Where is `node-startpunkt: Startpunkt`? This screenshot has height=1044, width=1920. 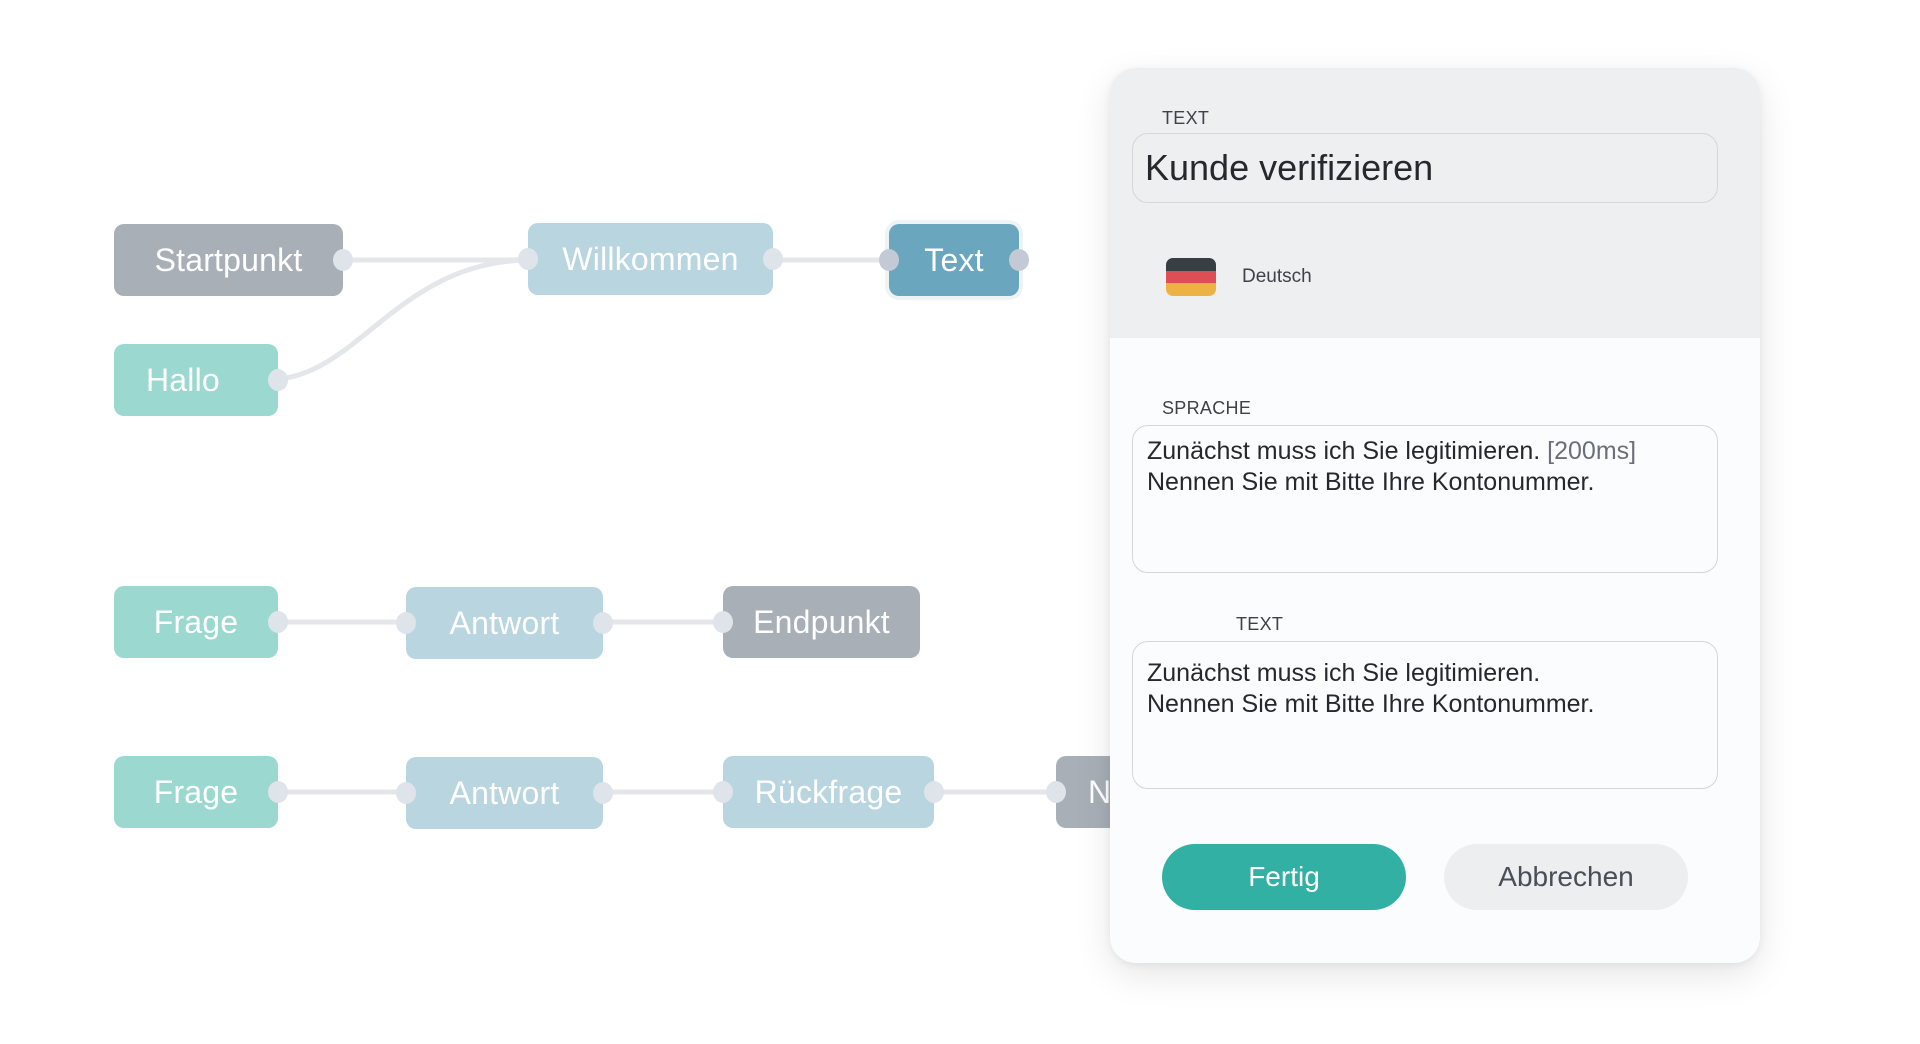 node-startpunkt: Startpunkt is located at coordinates (233, 260).